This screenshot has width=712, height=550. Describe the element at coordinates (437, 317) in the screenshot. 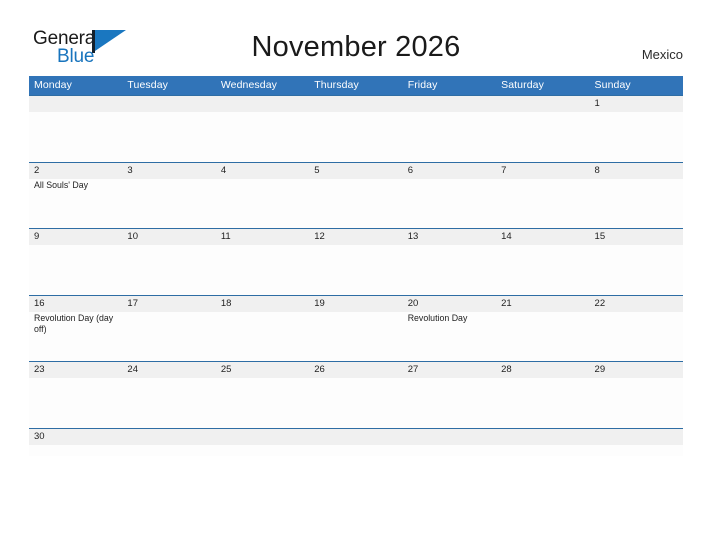

I see `day-event: Revolution Day` at that location.